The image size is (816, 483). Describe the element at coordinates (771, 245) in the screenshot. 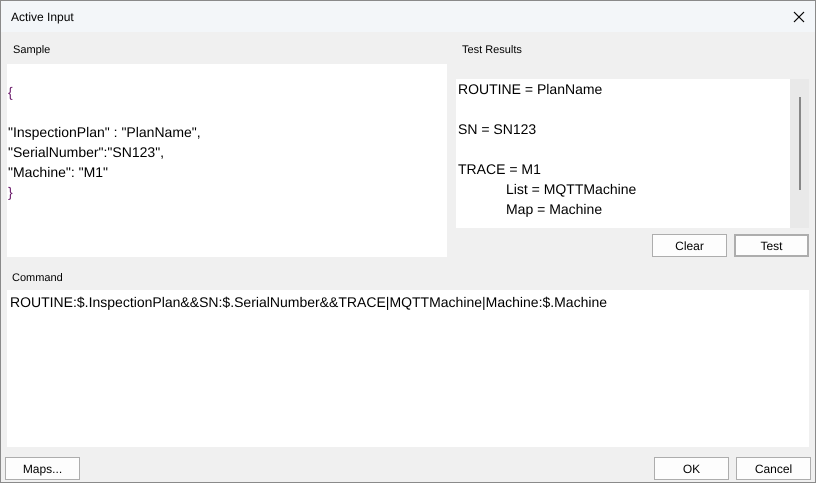

I see `test-button: Test` at that location.